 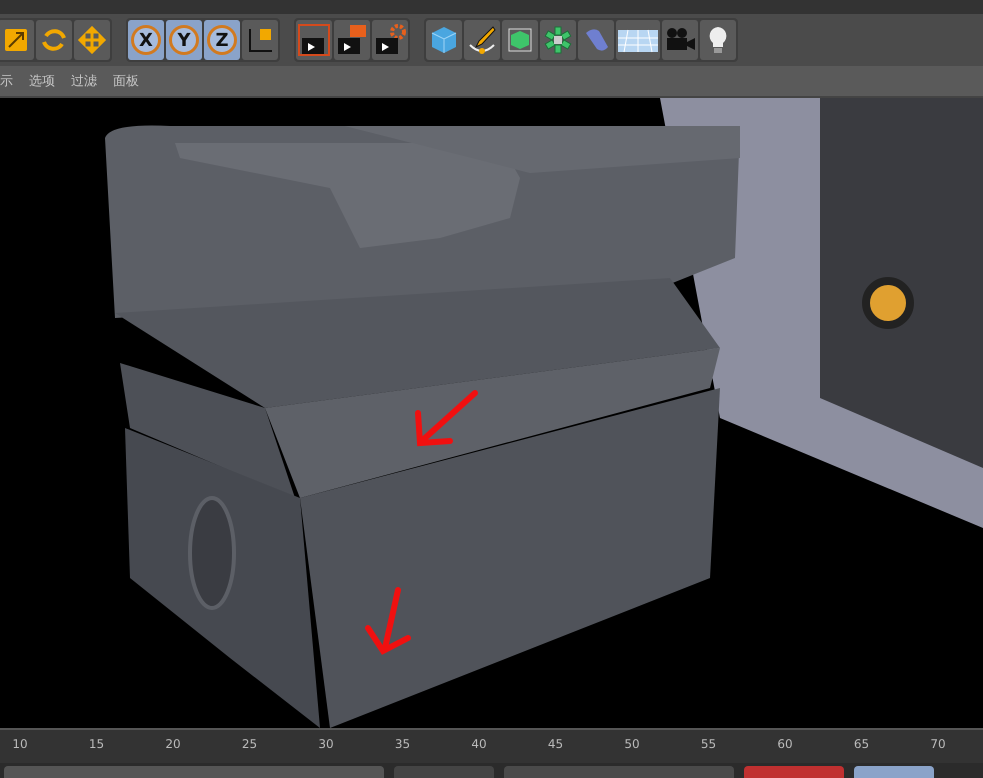 I want to click on frame-number: 25, so click(x=249, y=744).